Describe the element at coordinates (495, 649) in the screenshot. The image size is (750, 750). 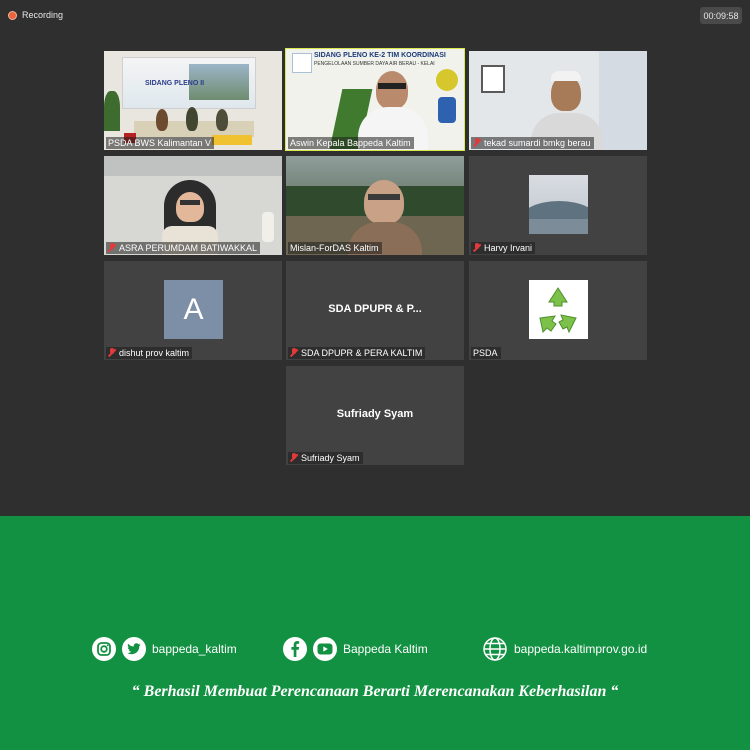
I see `globe-icon` at that location.